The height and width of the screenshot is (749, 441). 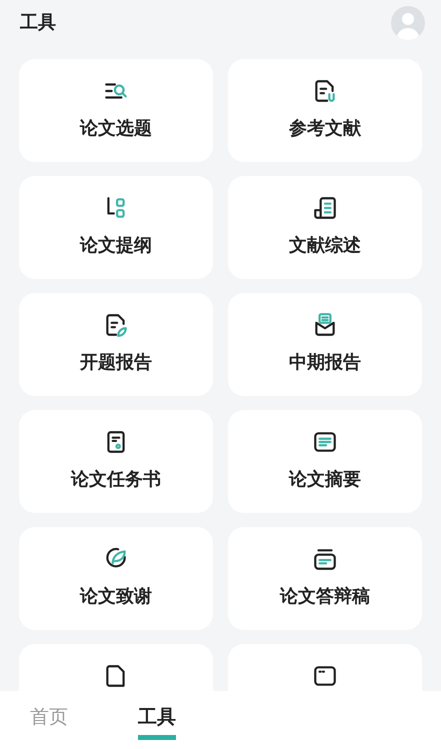 I want to click on tool-card: 开题报告, so click(x=116, y=344).